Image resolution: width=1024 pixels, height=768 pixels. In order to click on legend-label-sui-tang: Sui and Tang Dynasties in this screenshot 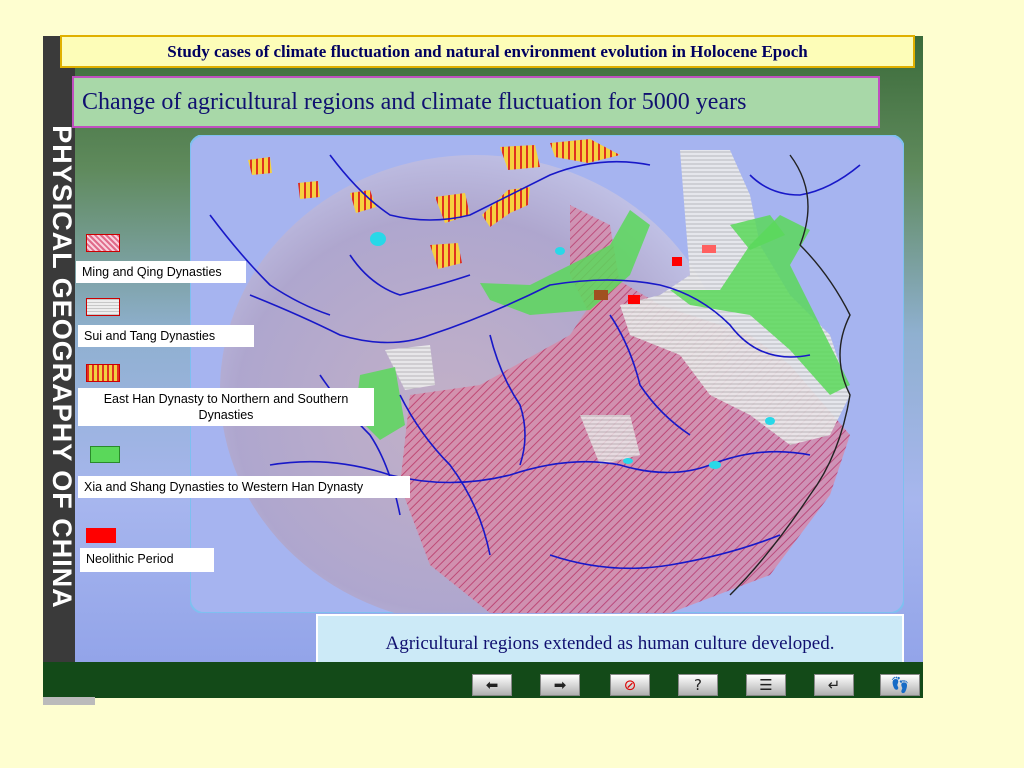, I will do `click(166, 336)`.